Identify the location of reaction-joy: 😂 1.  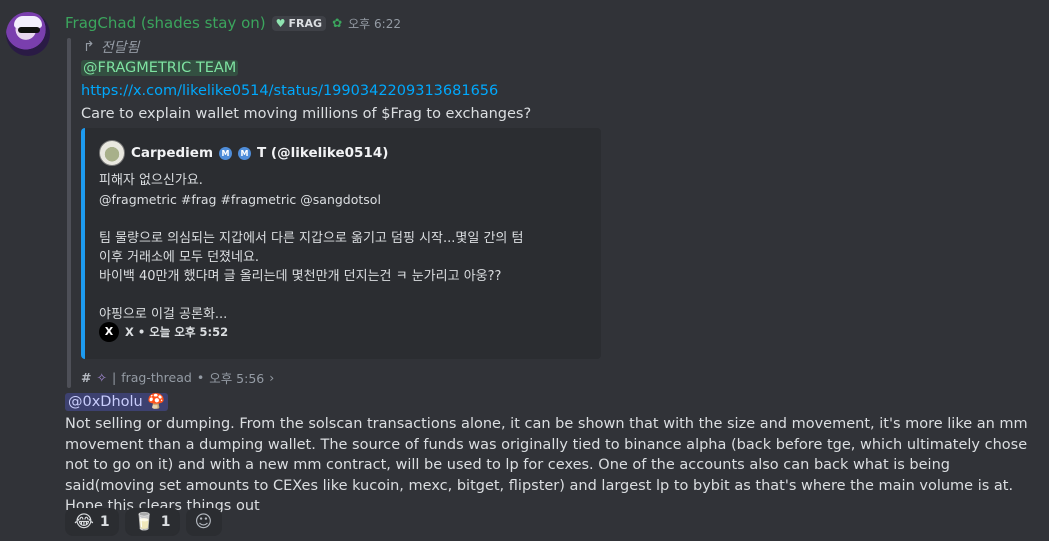
(92, 522).